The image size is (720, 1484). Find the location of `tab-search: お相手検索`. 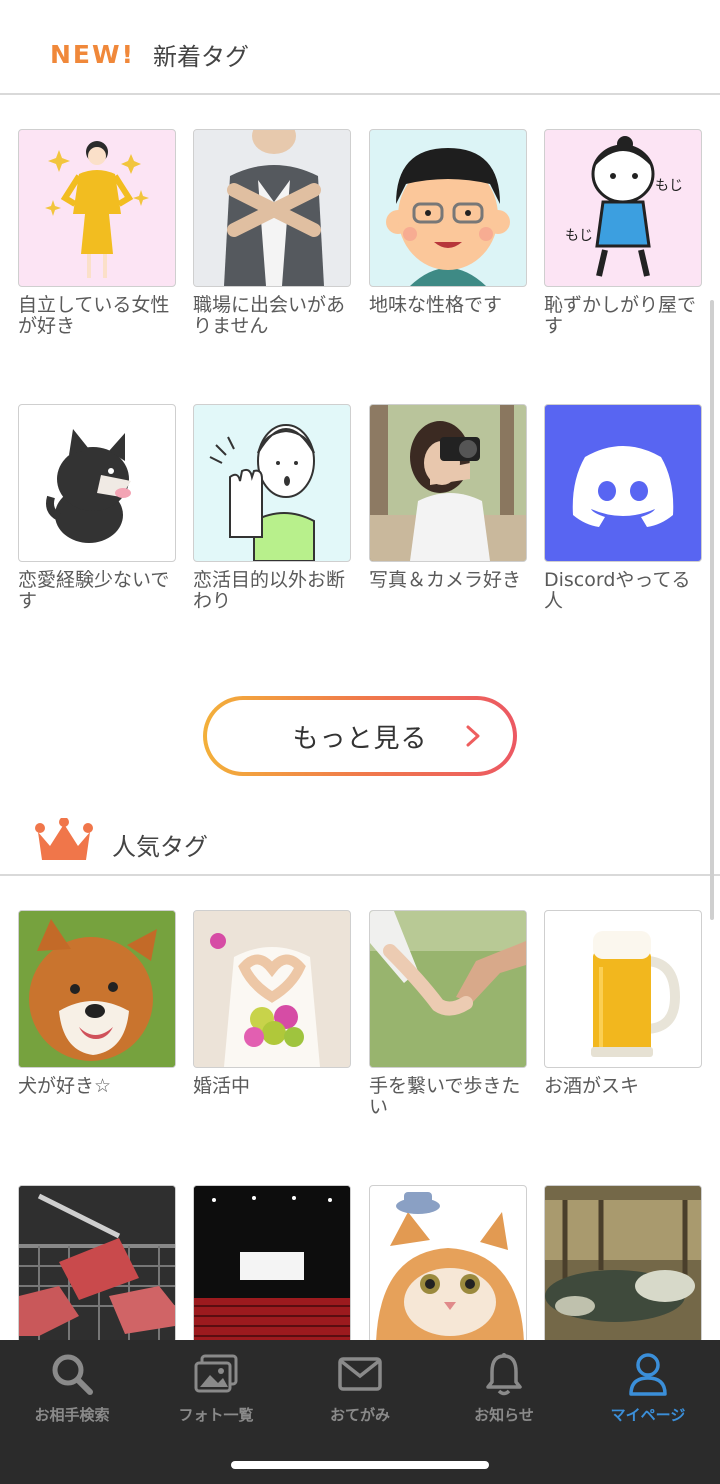

tab-search: お相手検索 is located at coordinates (72, 1390).